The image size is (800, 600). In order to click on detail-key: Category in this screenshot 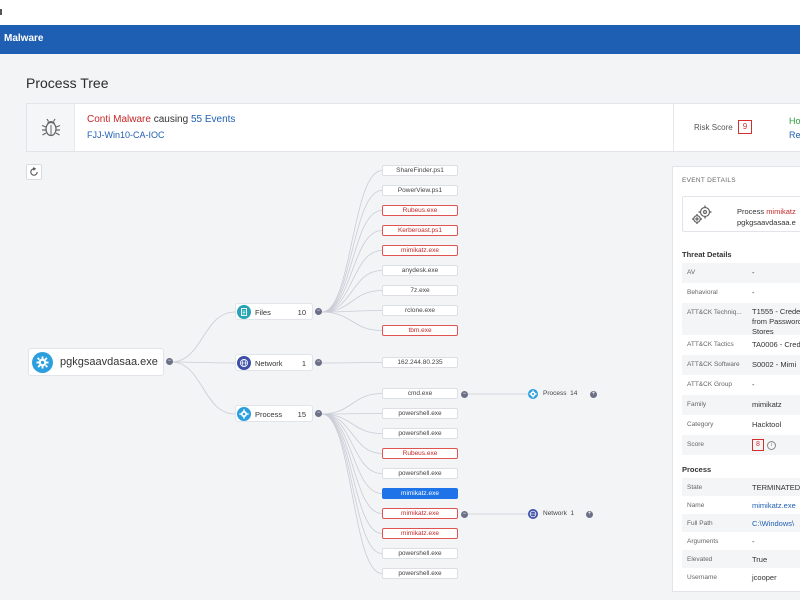, I will do `click(700, 424)`.